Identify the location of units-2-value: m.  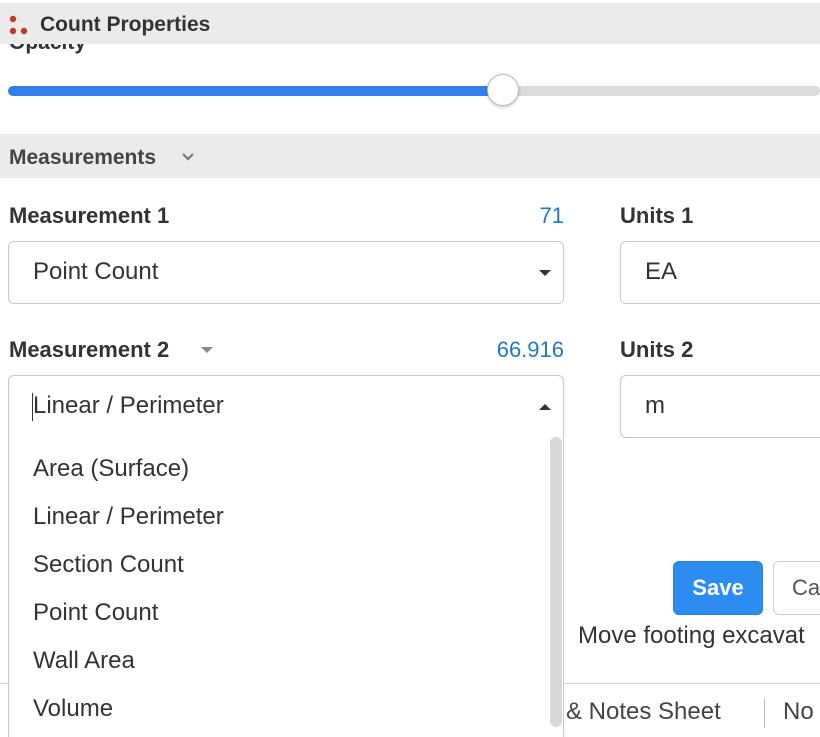
(655, 405).